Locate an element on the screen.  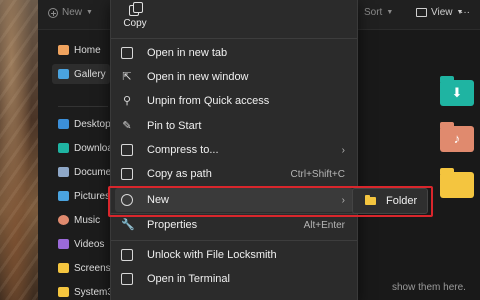
nav-item-pictures: Pictures is located at coordinates (86, 196).